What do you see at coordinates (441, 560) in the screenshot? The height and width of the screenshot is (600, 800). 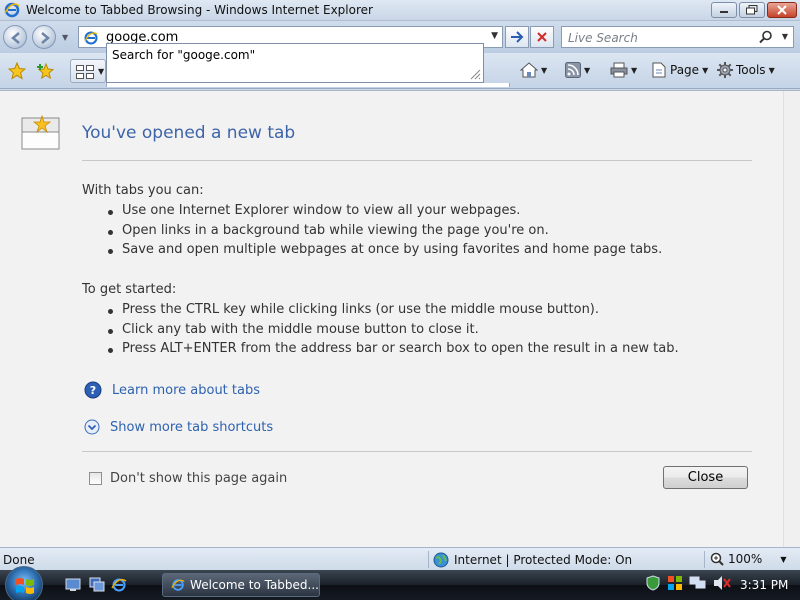 I see `globe-icon` at bounding box center [441, 560].